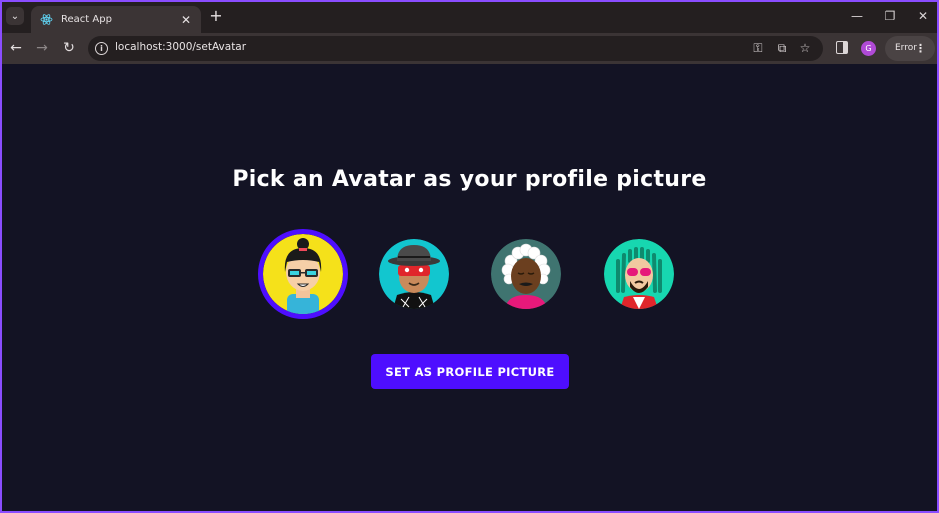  Describe the element at coordinates (469, 179) in the screenshot. I see `page-title: Pick an Avatar as your profile picture` at that location.